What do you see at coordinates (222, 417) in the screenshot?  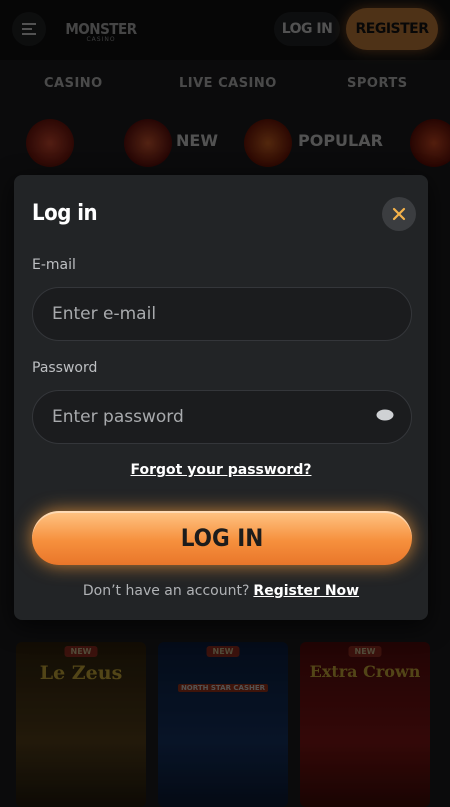 I see `password-field` at bounding box center [222, 417].